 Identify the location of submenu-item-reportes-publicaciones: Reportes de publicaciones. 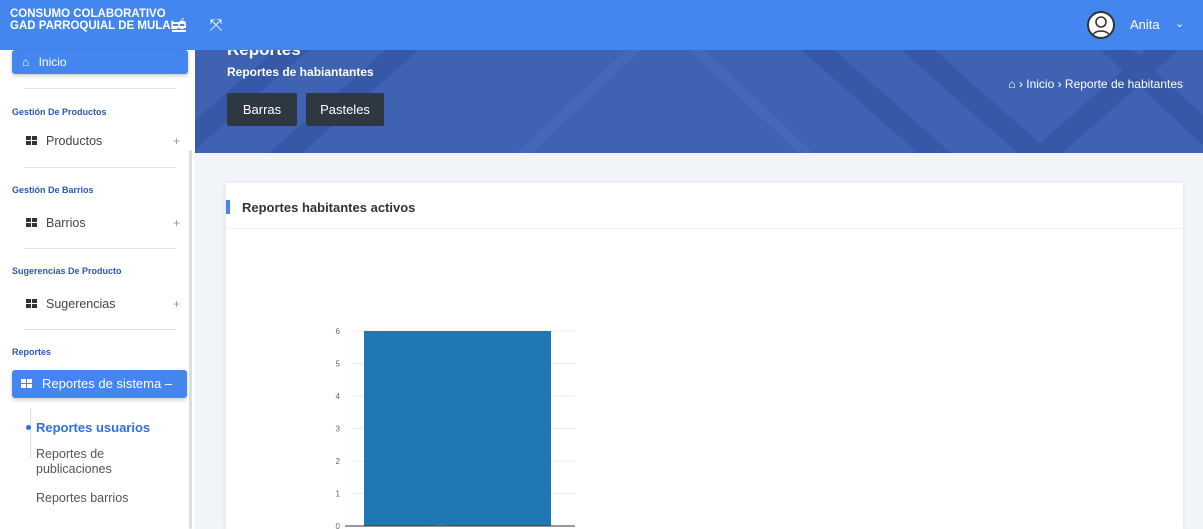
(74, 462).